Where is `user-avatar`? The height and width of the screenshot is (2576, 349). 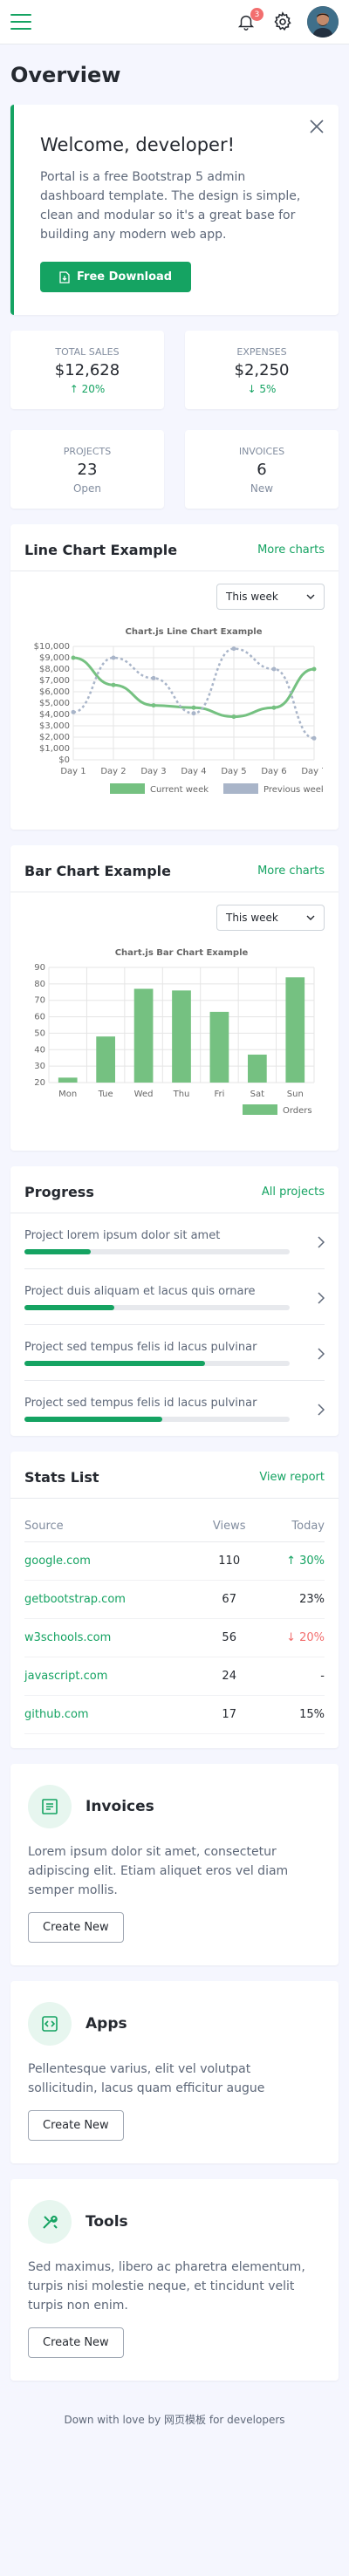 user-avatar is located at coordinates (323, 22).